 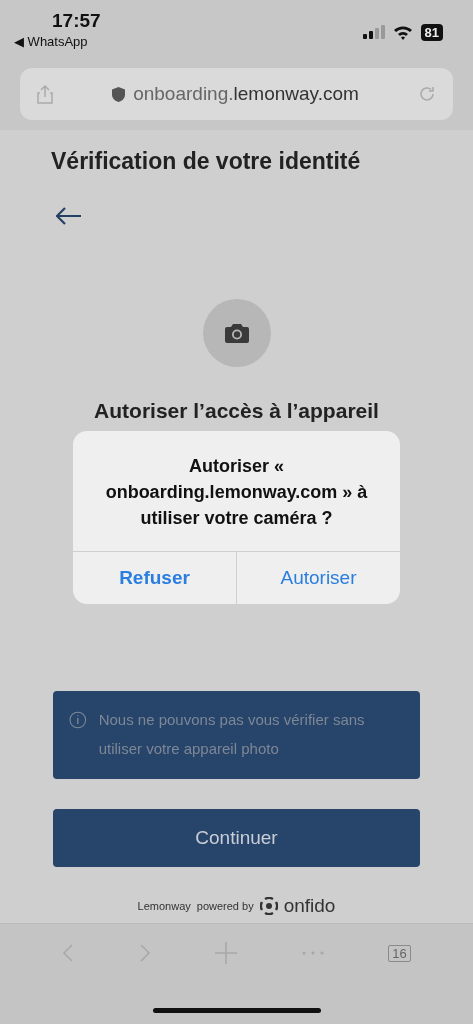 What do you see at coordinates (318, 578) in the screenshot?
I see `allow-button: Autoriser` at bounding box center [318, 578].